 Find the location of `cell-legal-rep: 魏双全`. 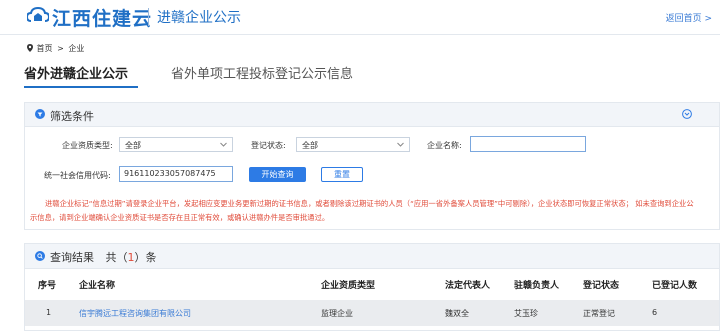

cell-legal-rep: 魏双全 is located at coordinates (457, 313).